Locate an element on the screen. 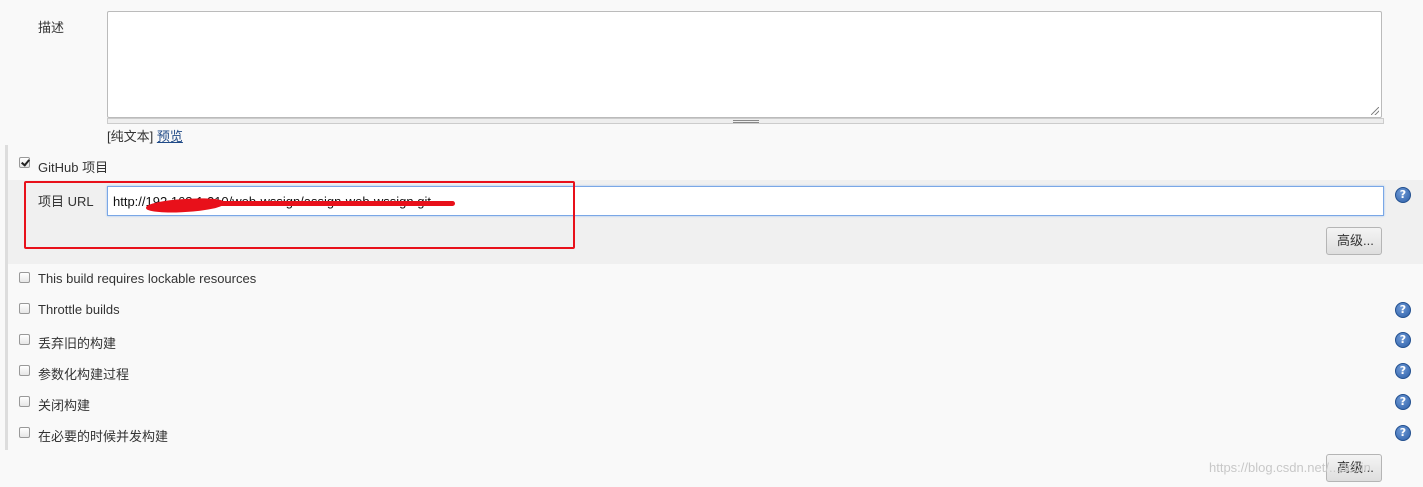  github-project-label: GitHub 项目 is located at coordinates (73, 167).